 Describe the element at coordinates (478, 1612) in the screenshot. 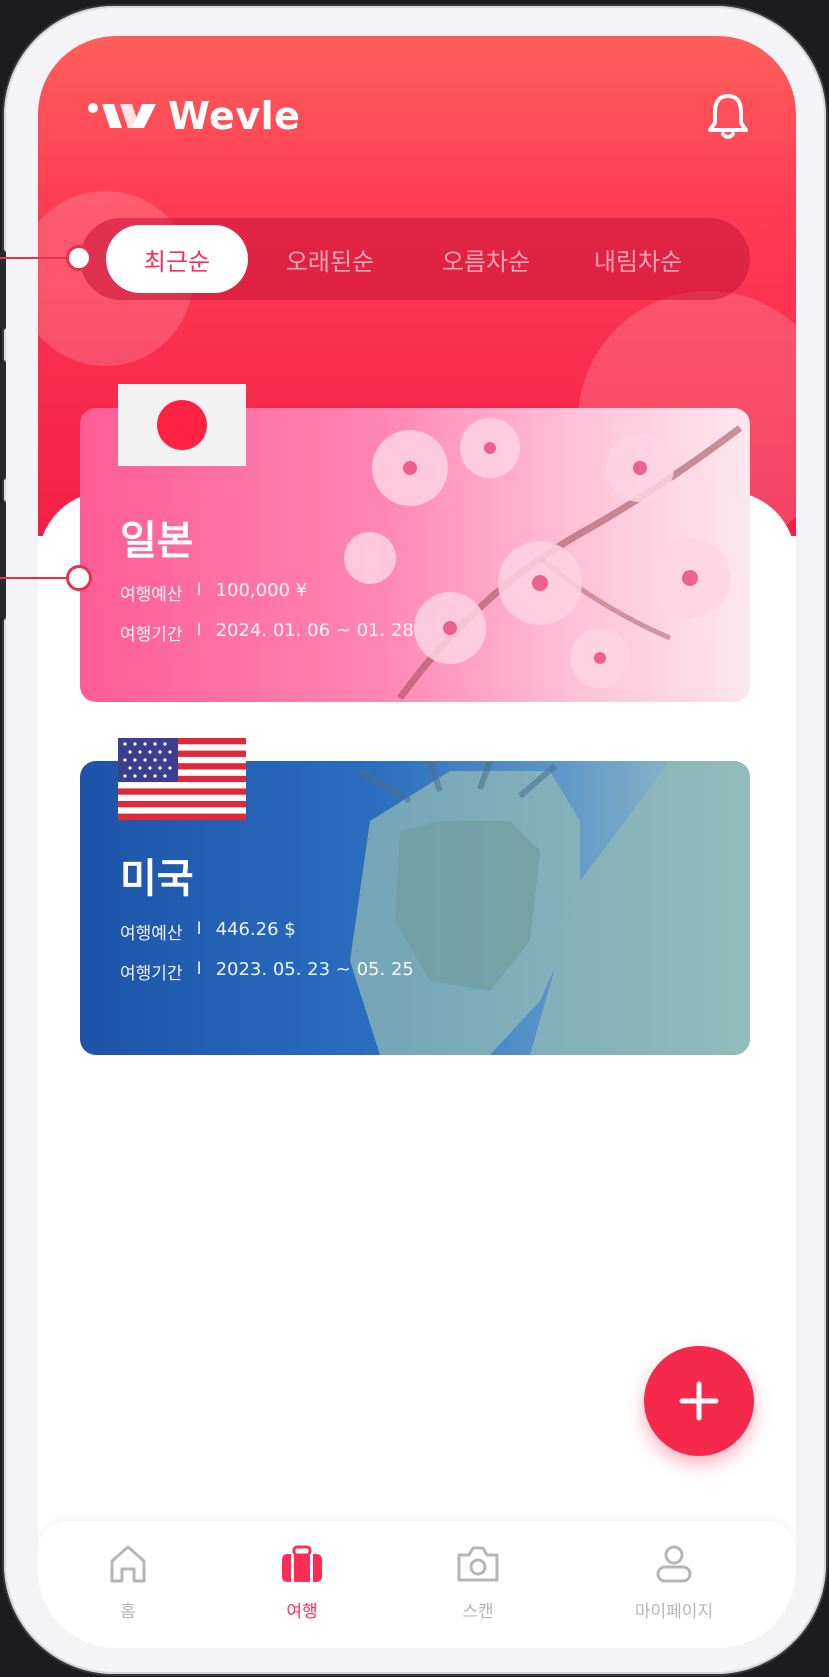

I see `nav-label-scan: 스캔` at that location.